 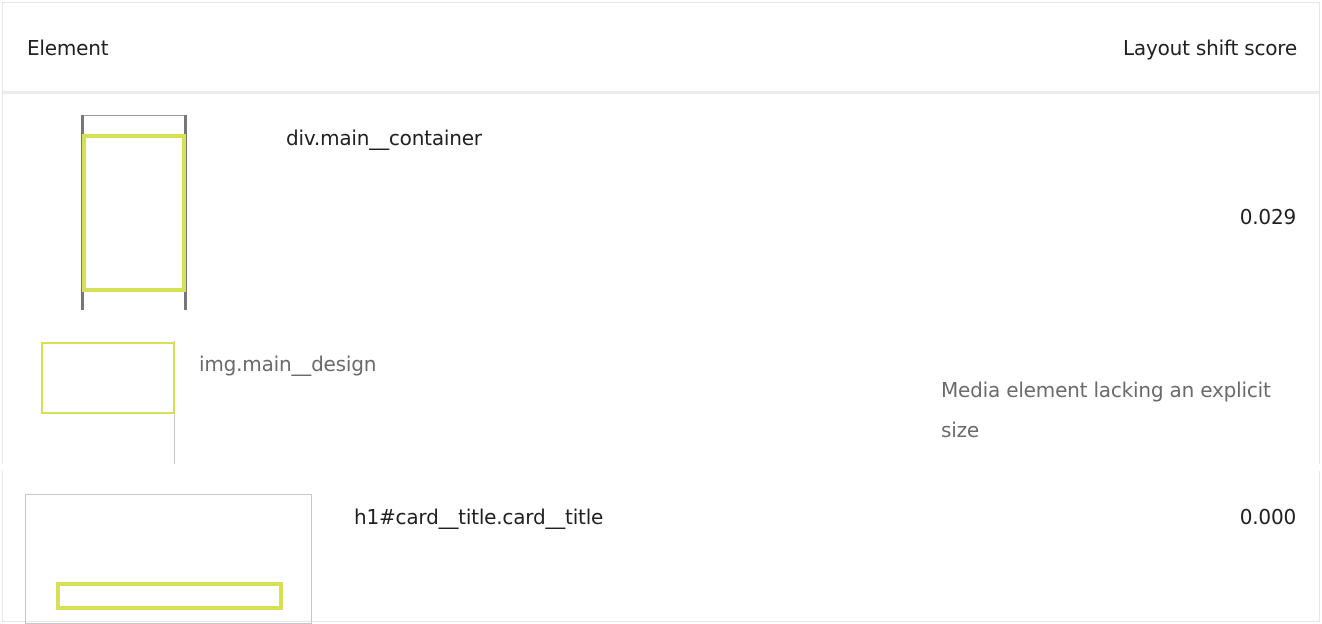 What do you see at coordinates (68, 48) in the screenshot?
I see `column-header-element: Element` at bounding box center [68, 48].